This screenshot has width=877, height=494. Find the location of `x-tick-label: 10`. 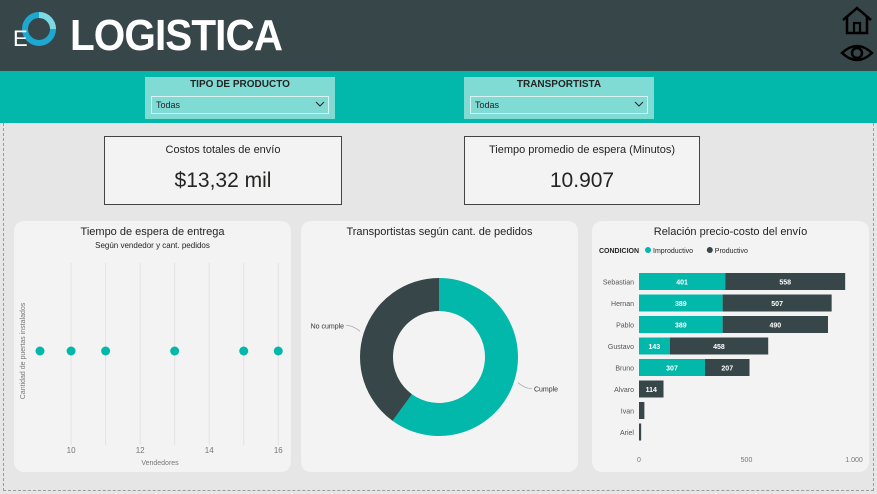

x-tick-label: 10 is located at coordinates (71, 450).